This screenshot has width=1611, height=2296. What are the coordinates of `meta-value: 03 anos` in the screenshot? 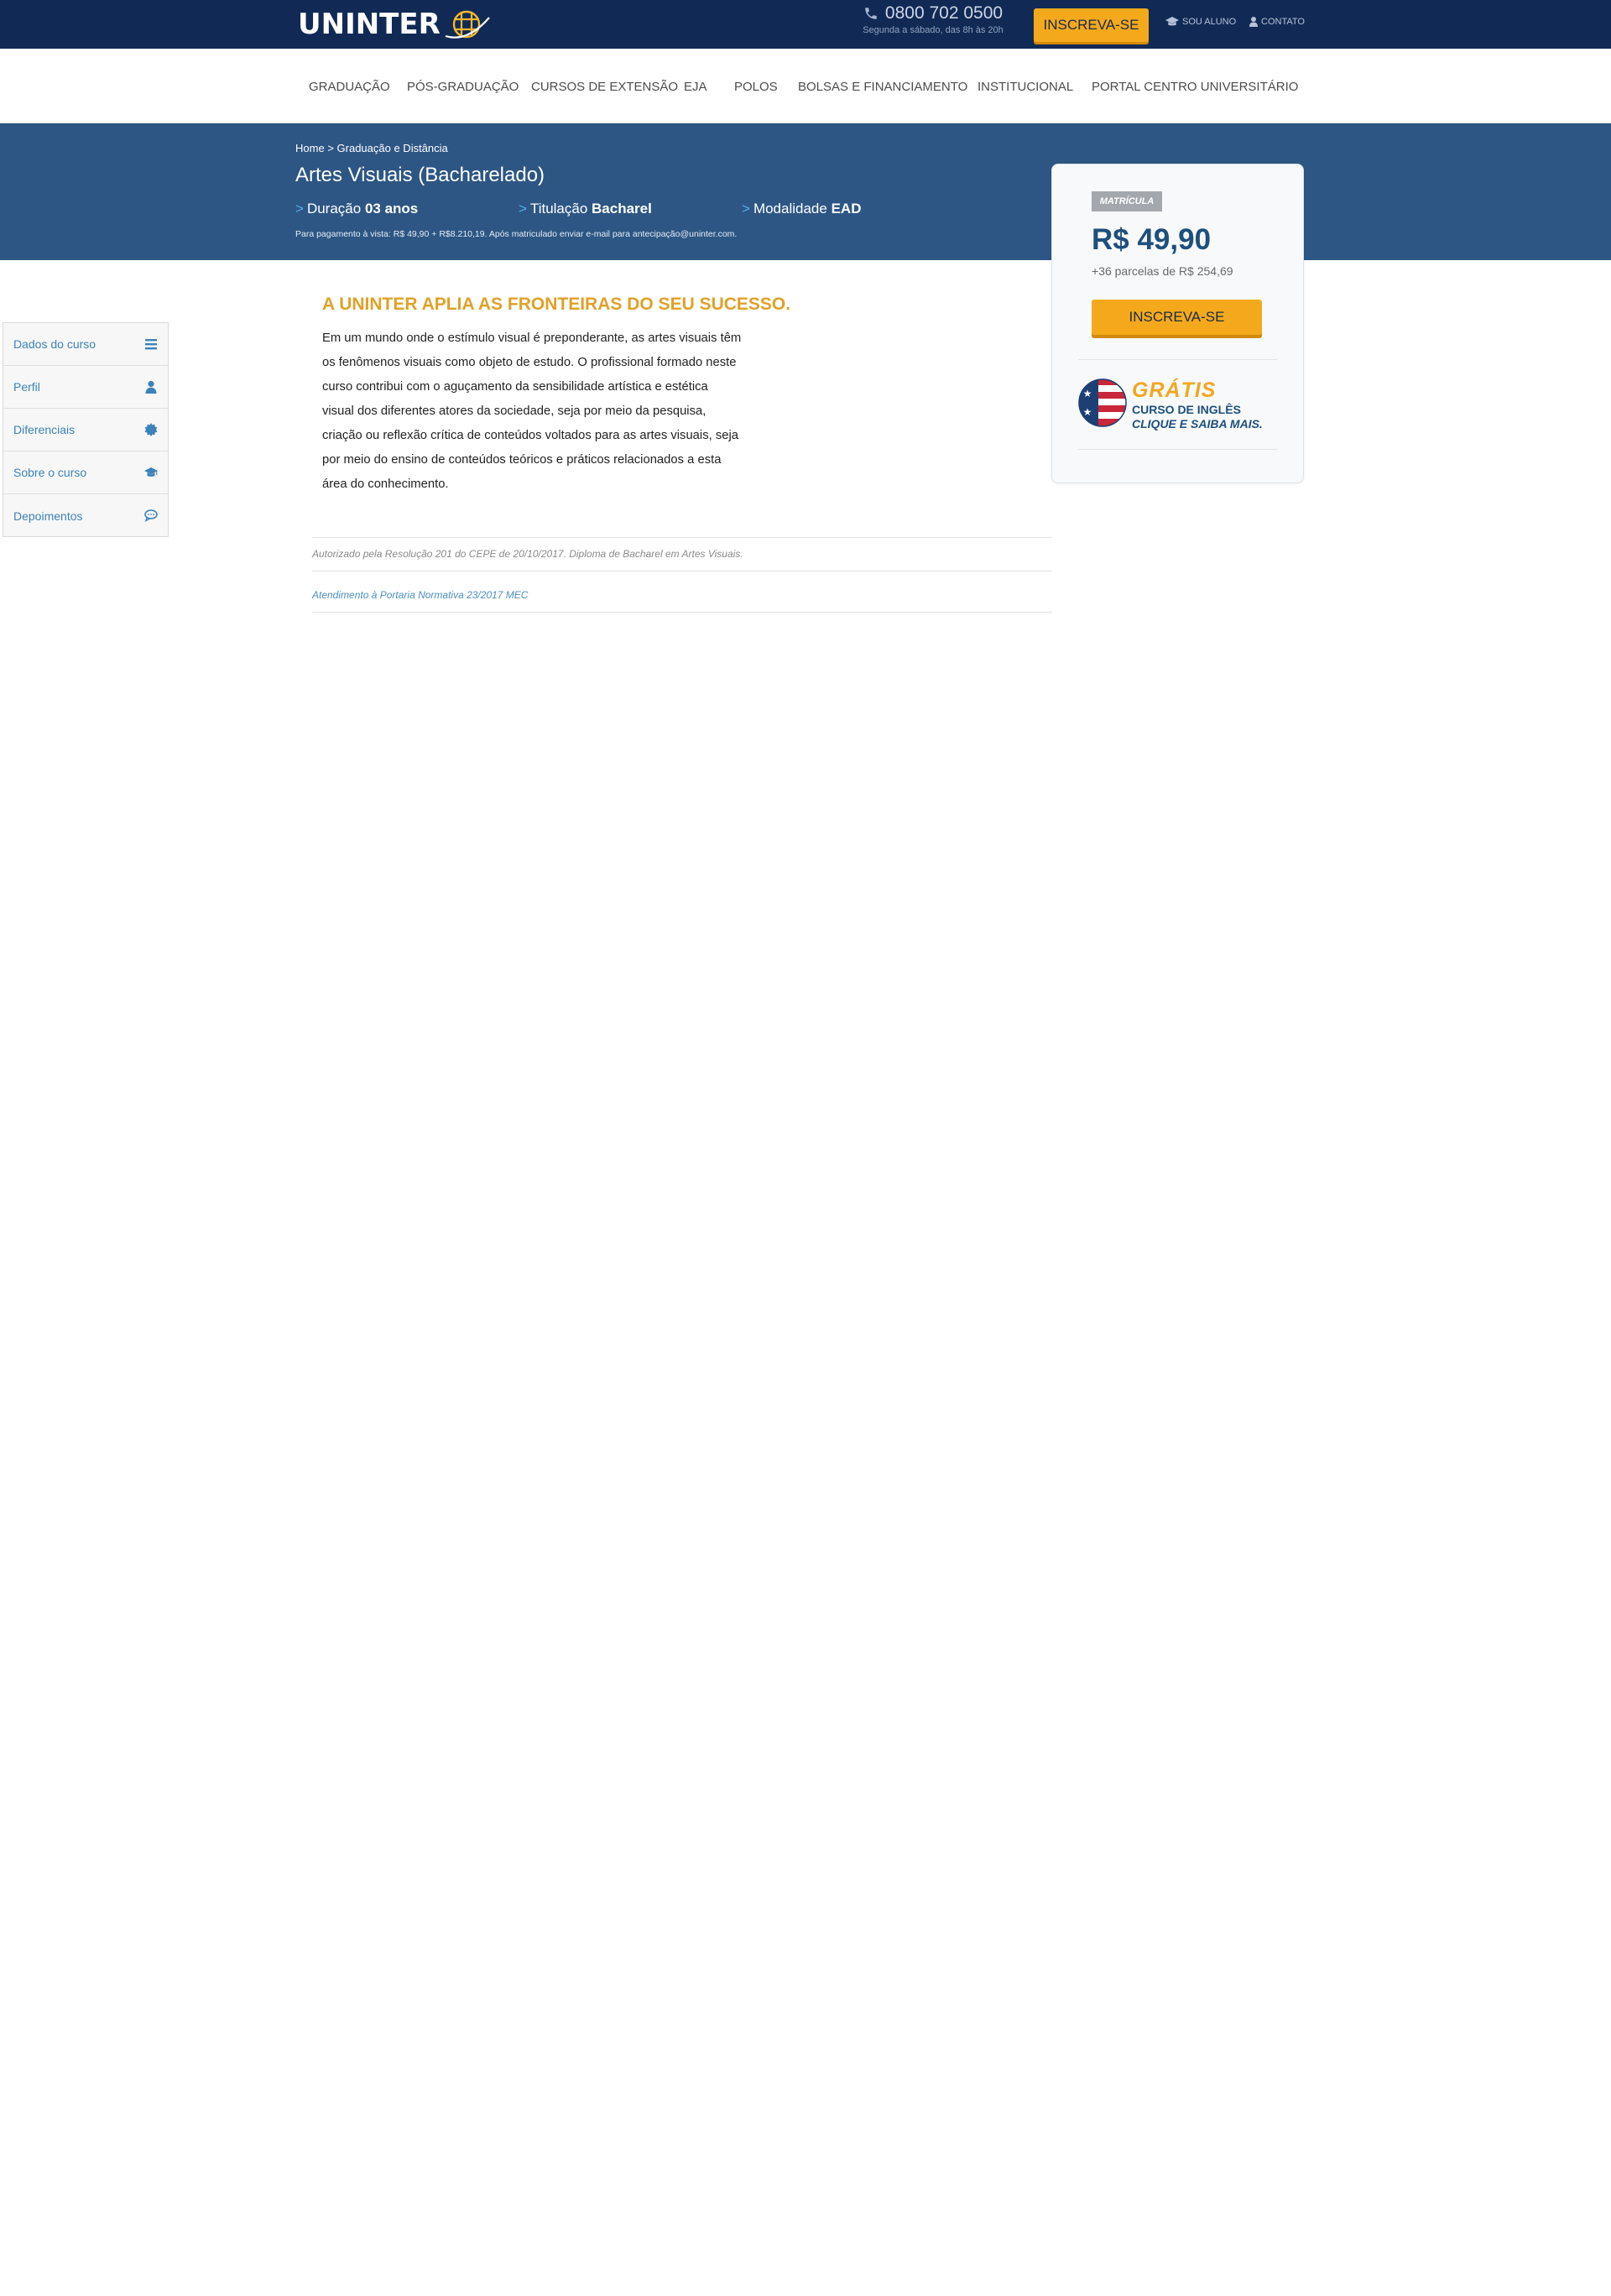 It's located at (392, 209).